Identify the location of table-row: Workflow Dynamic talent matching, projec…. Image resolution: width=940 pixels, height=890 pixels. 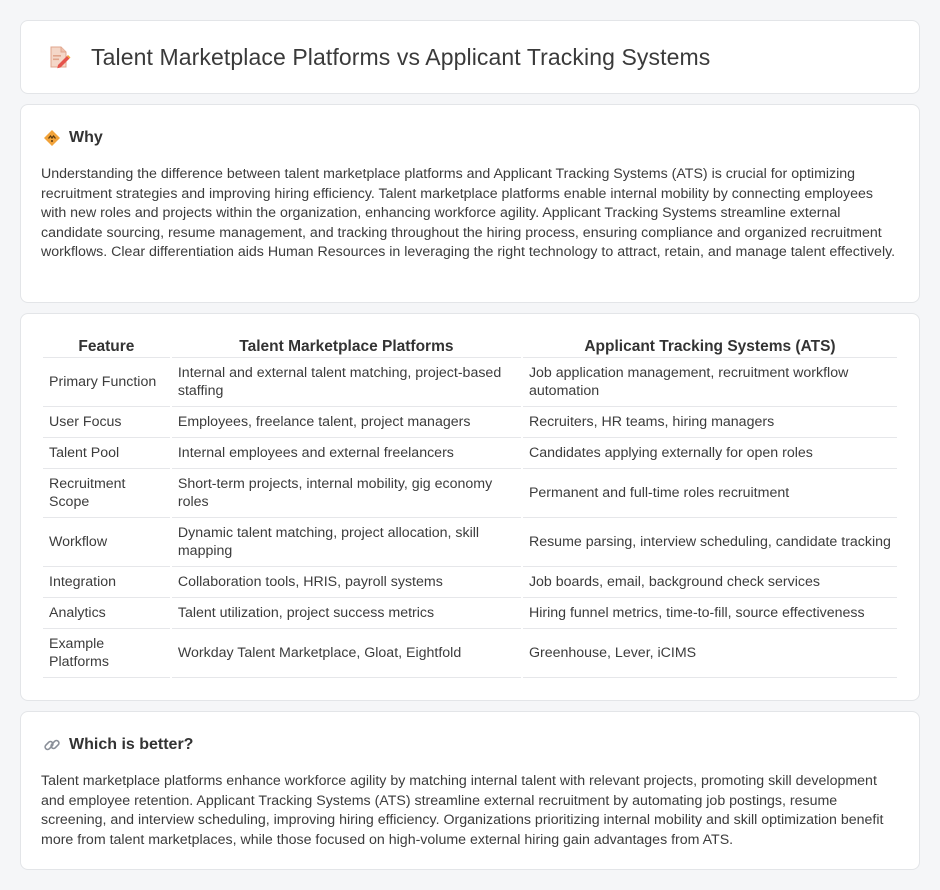
(470, 542).